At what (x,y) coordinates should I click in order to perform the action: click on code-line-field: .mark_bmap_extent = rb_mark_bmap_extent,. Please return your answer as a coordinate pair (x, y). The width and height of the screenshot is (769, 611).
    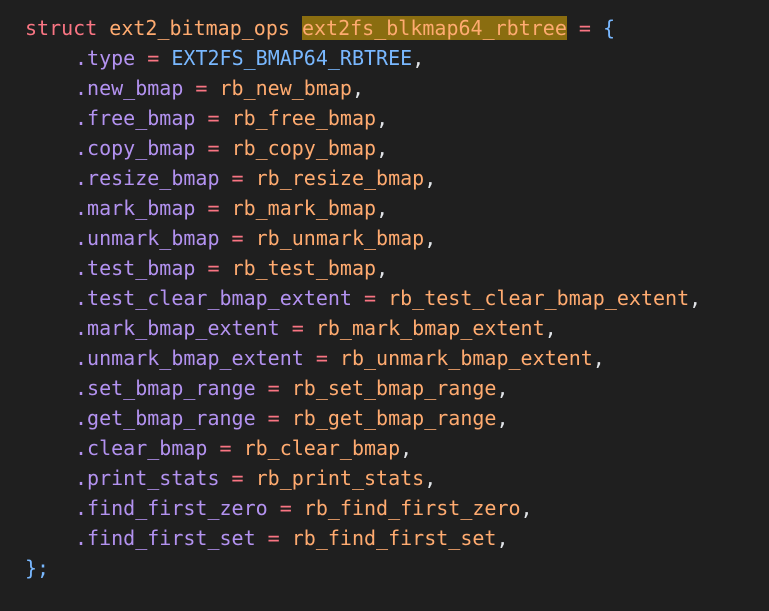
    Looking at the image, I should click on (397, 328).